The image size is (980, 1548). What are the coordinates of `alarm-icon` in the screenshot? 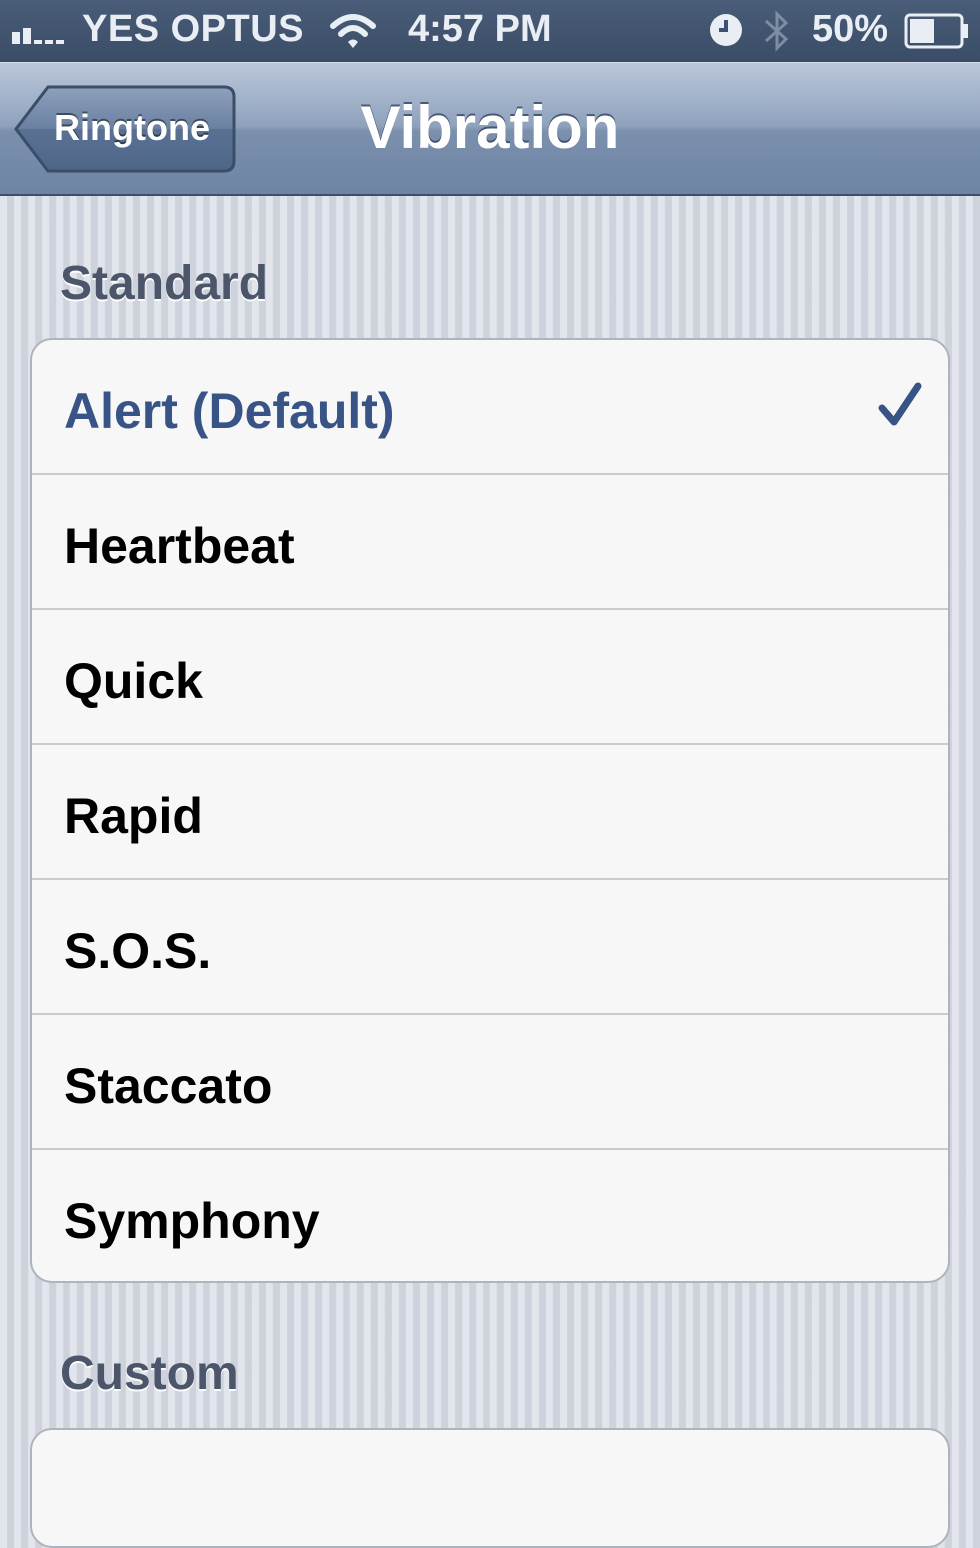 It's located at (726, 30).